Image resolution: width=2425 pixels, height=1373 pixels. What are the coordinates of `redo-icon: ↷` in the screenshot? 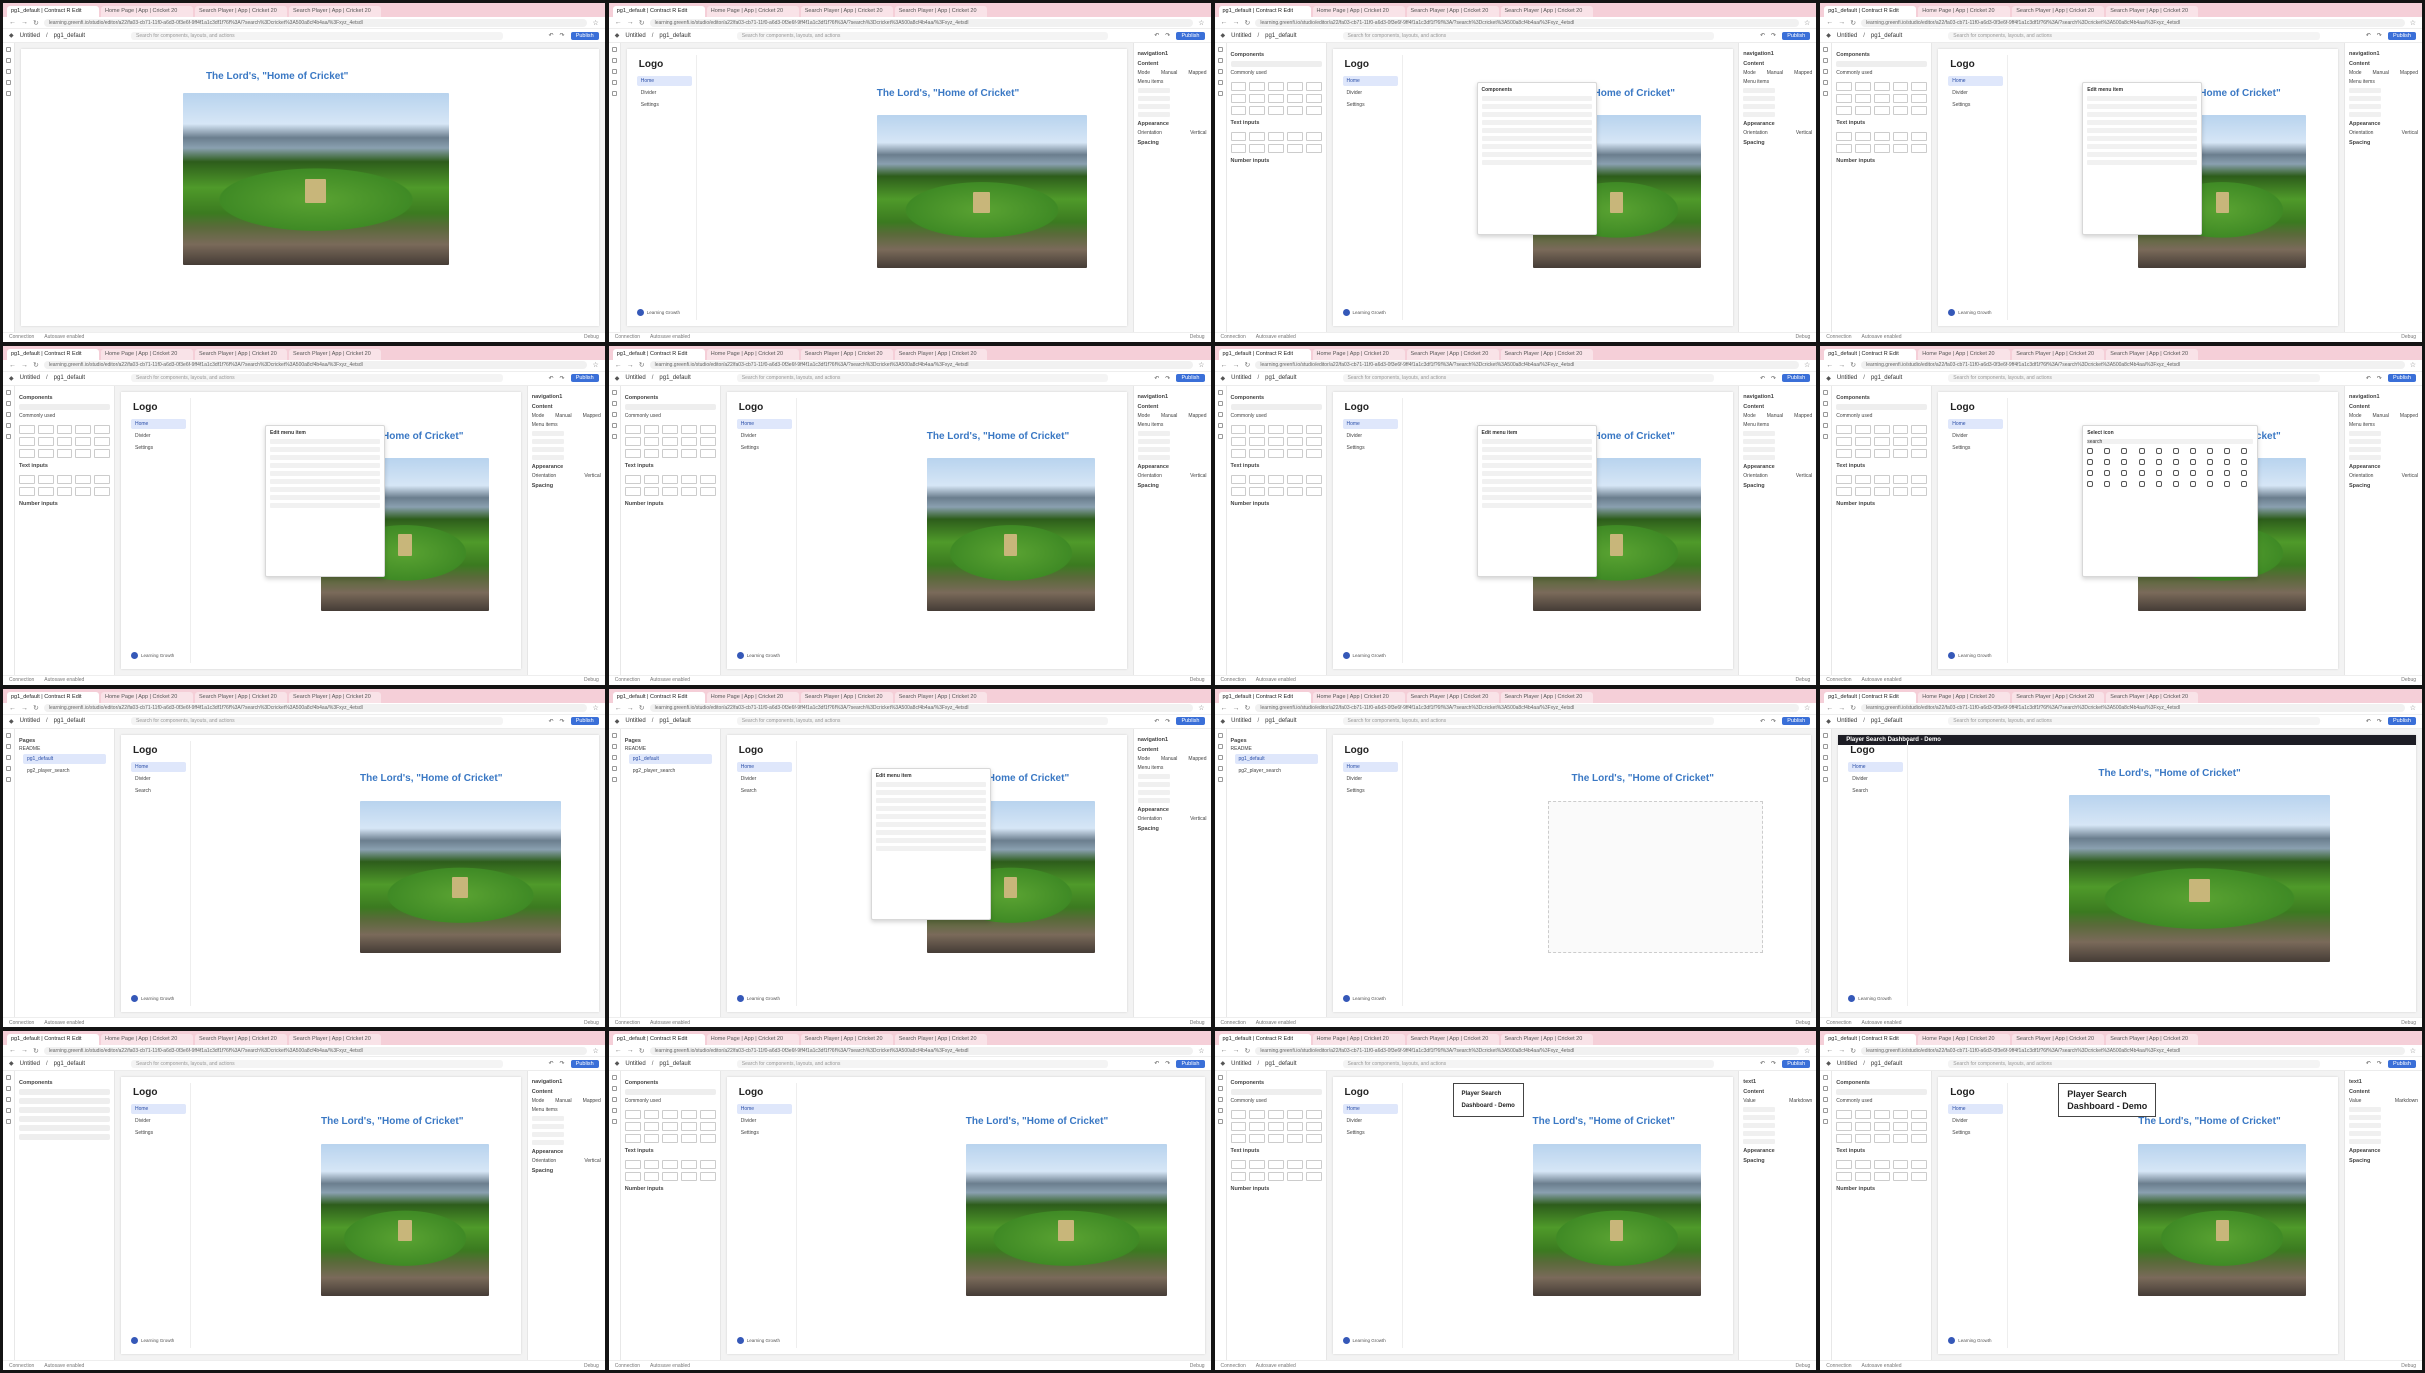 It's located at (1167, 378).